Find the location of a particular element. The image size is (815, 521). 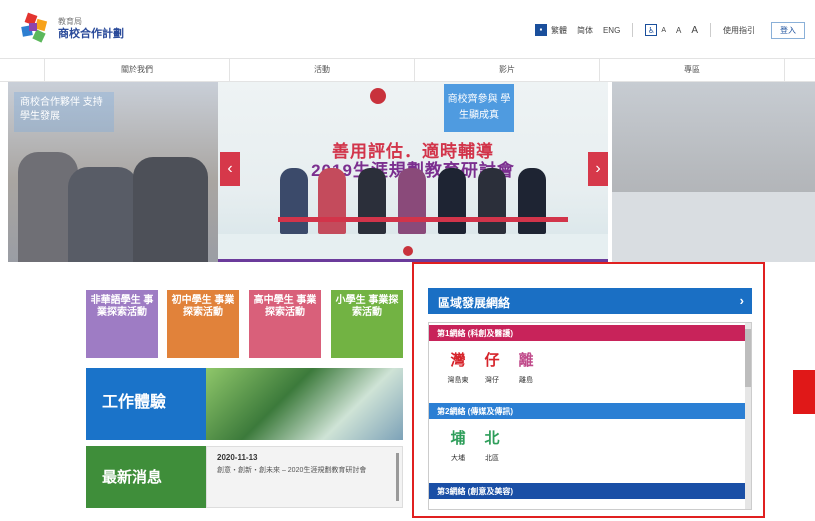

district-item: 北 北區 is located at coordinates (492, 446).